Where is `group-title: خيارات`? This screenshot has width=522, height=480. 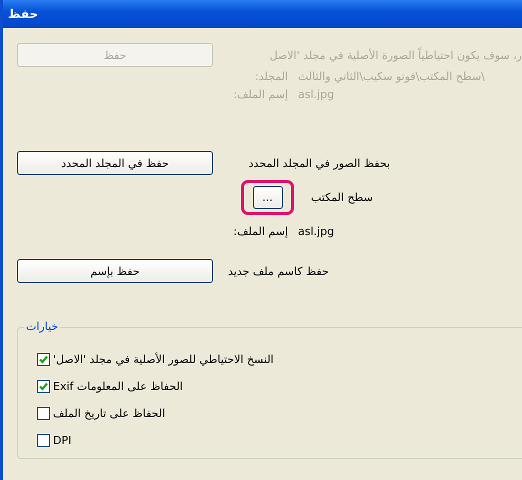 group-title: خيارات is located at coordinates (42, 326).